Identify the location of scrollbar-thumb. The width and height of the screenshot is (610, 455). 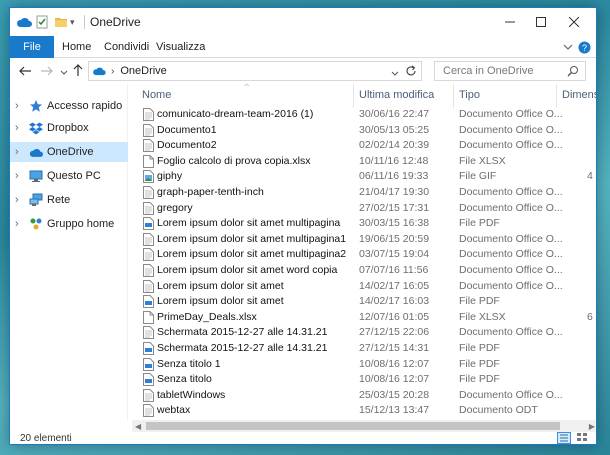
(353, 426).